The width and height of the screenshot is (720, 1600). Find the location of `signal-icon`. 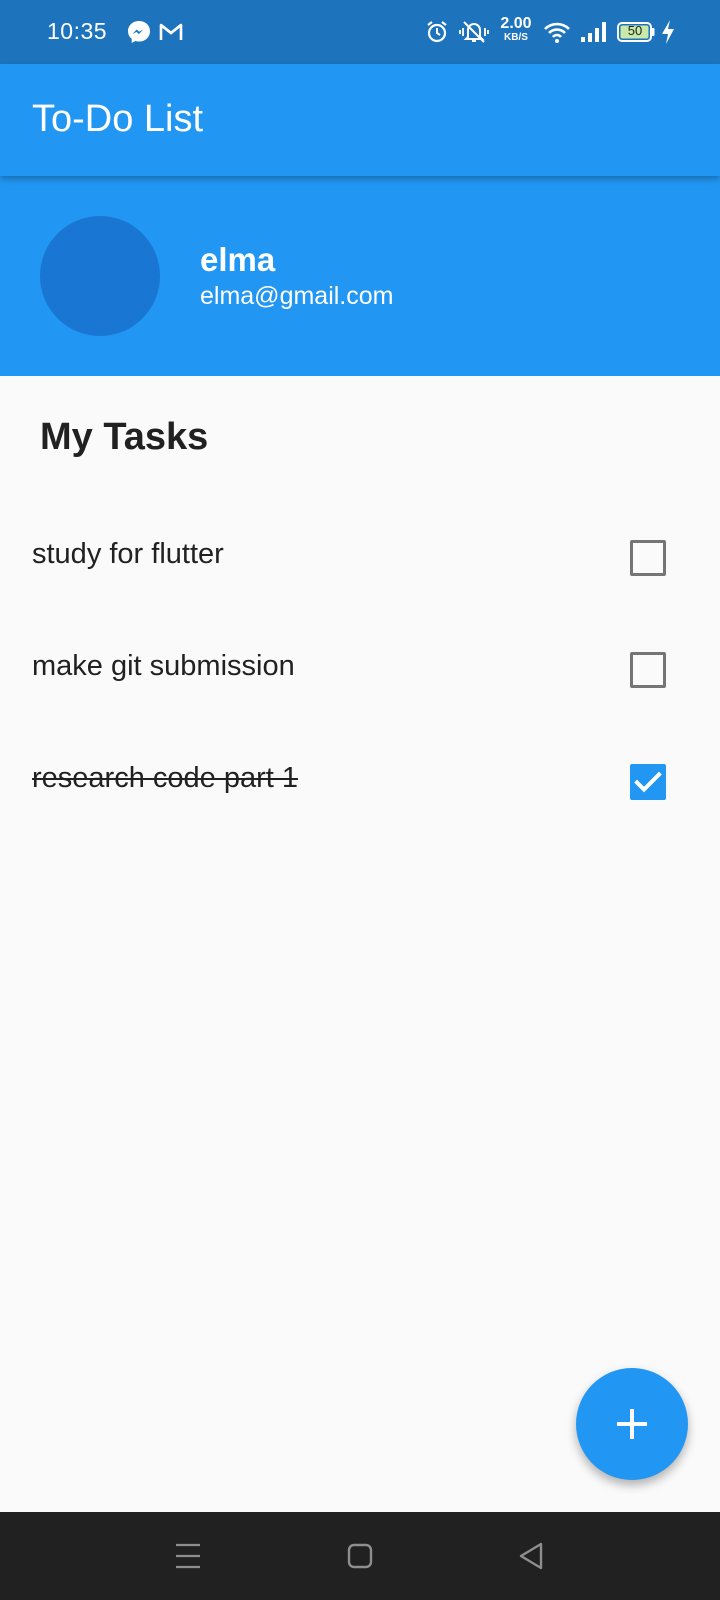

signal-icon is located at coordinates (593, 32).